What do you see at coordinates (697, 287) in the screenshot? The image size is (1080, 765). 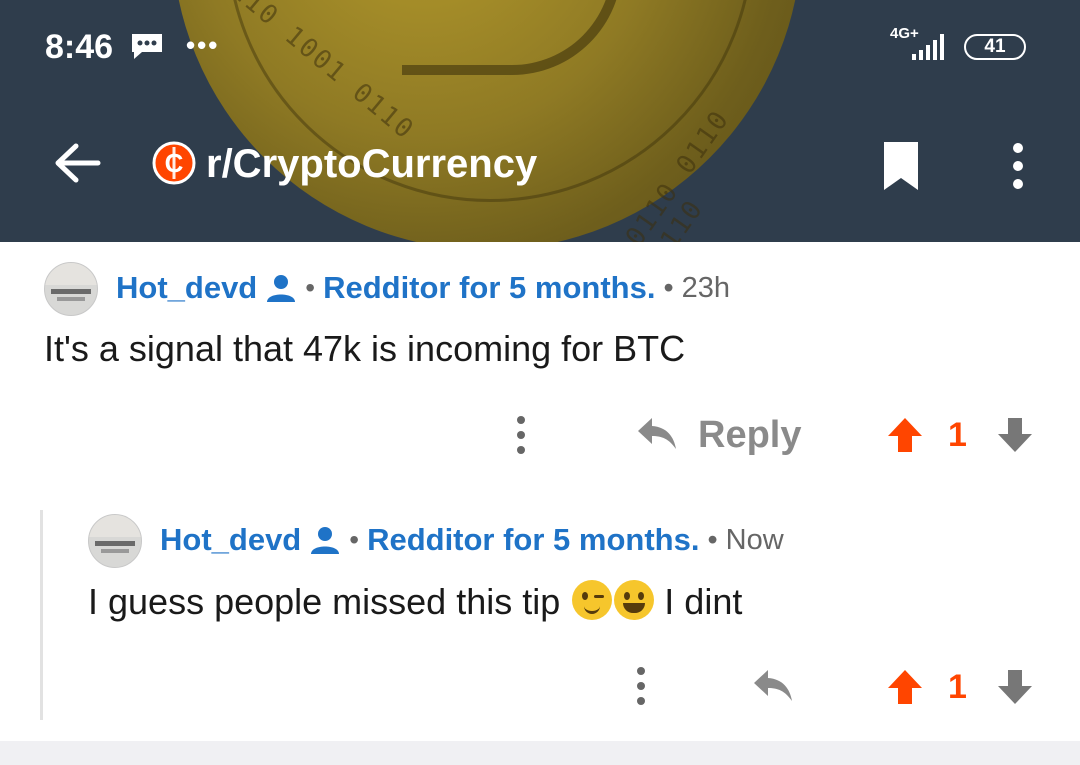 I see `comment-time: • 23h` at bounding box center [697, 287].